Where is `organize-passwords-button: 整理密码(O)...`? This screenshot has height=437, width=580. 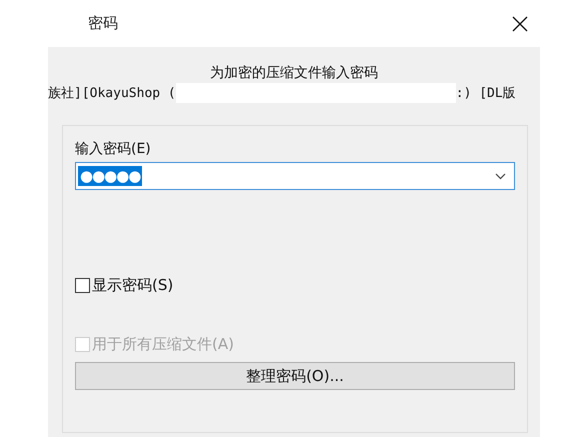 organize-passwords-button: 整理密码(O)... is located at coordinates (295, 376).